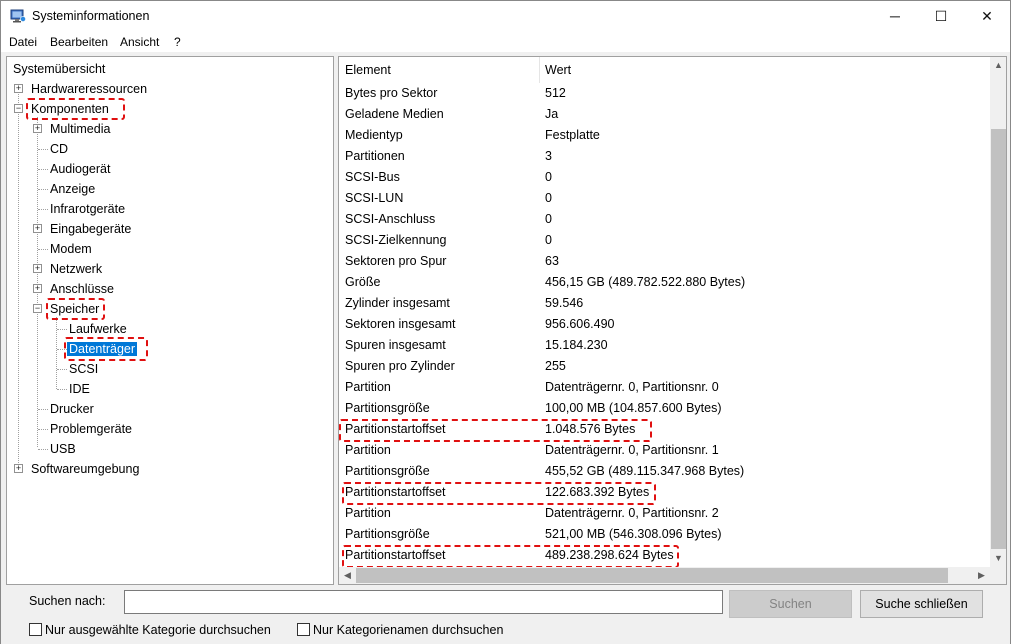 The height and width of the screenshot is (644, 1011). What do you see at coordinates (664, 93) in the screenshot?
I see `list-row: Bytes pro Sektor 512` at bounding box center [664, 93].